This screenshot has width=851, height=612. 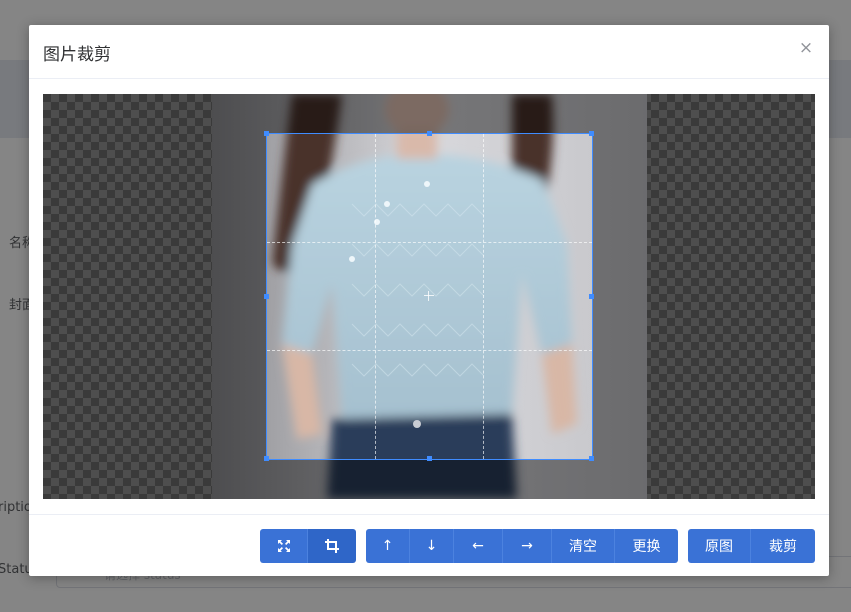 I want to click on fit-button, so click(x=284, y=546).